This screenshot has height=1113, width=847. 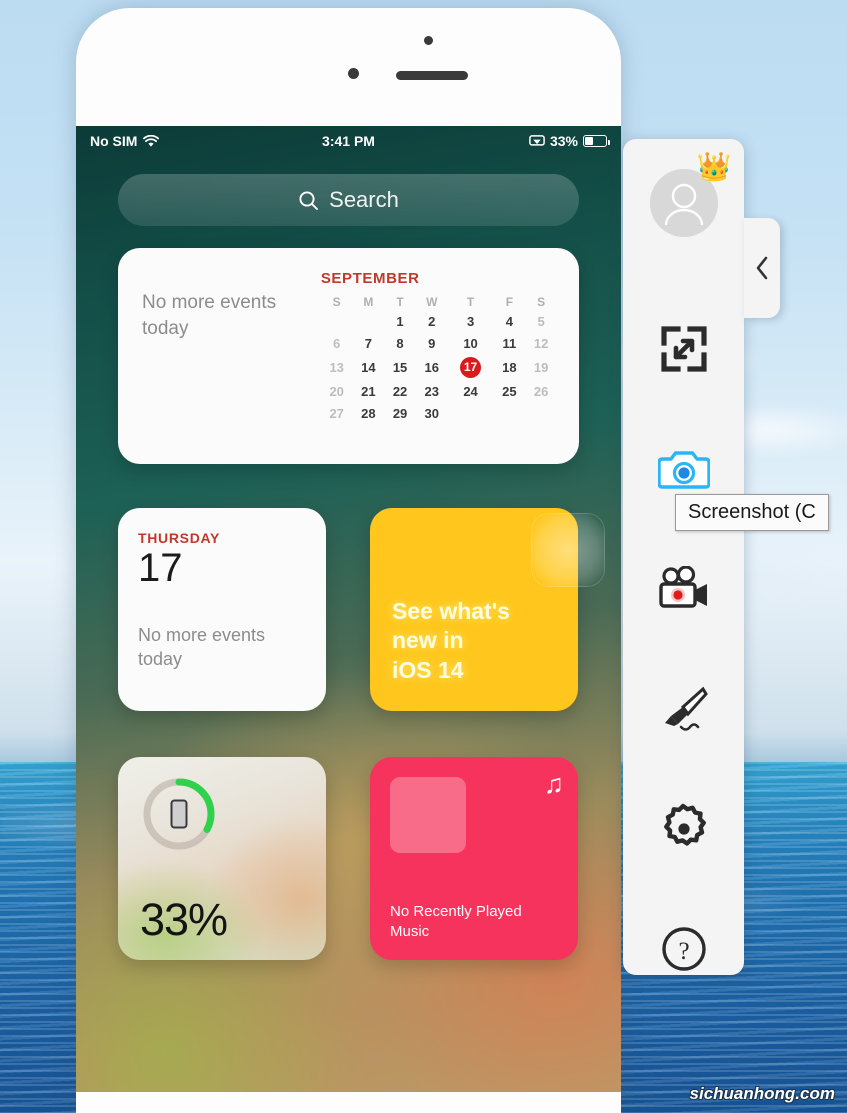 What do you see at coordinates (762, 1093) in the screenshot?
I see `watermark: sichuanhong.com` at bounding box center [762, 1093].